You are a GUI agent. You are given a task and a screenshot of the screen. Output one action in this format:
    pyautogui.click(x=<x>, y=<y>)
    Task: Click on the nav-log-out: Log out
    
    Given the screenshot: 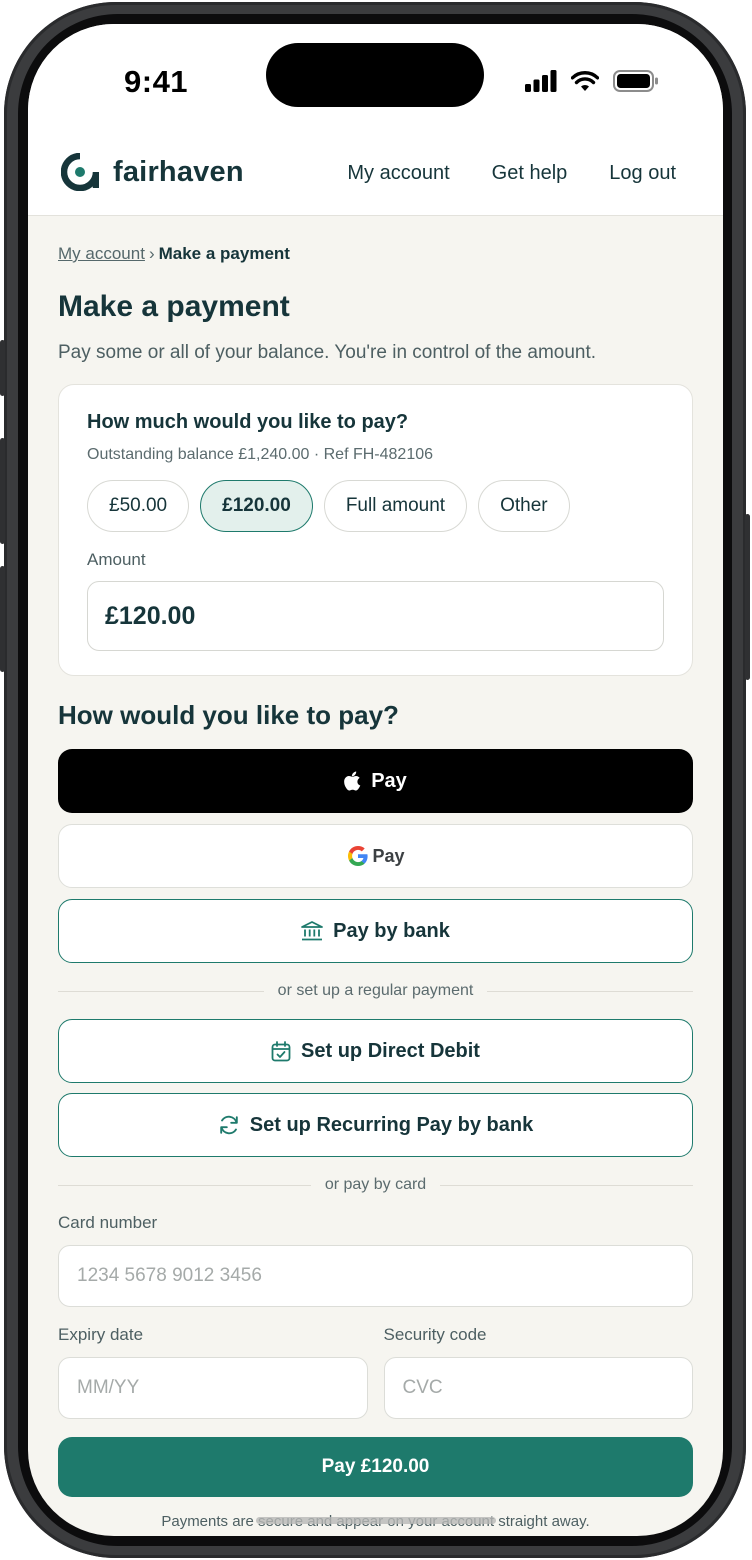 What is the action you would take?
    pyautogui.click(x=642, y=173)
    